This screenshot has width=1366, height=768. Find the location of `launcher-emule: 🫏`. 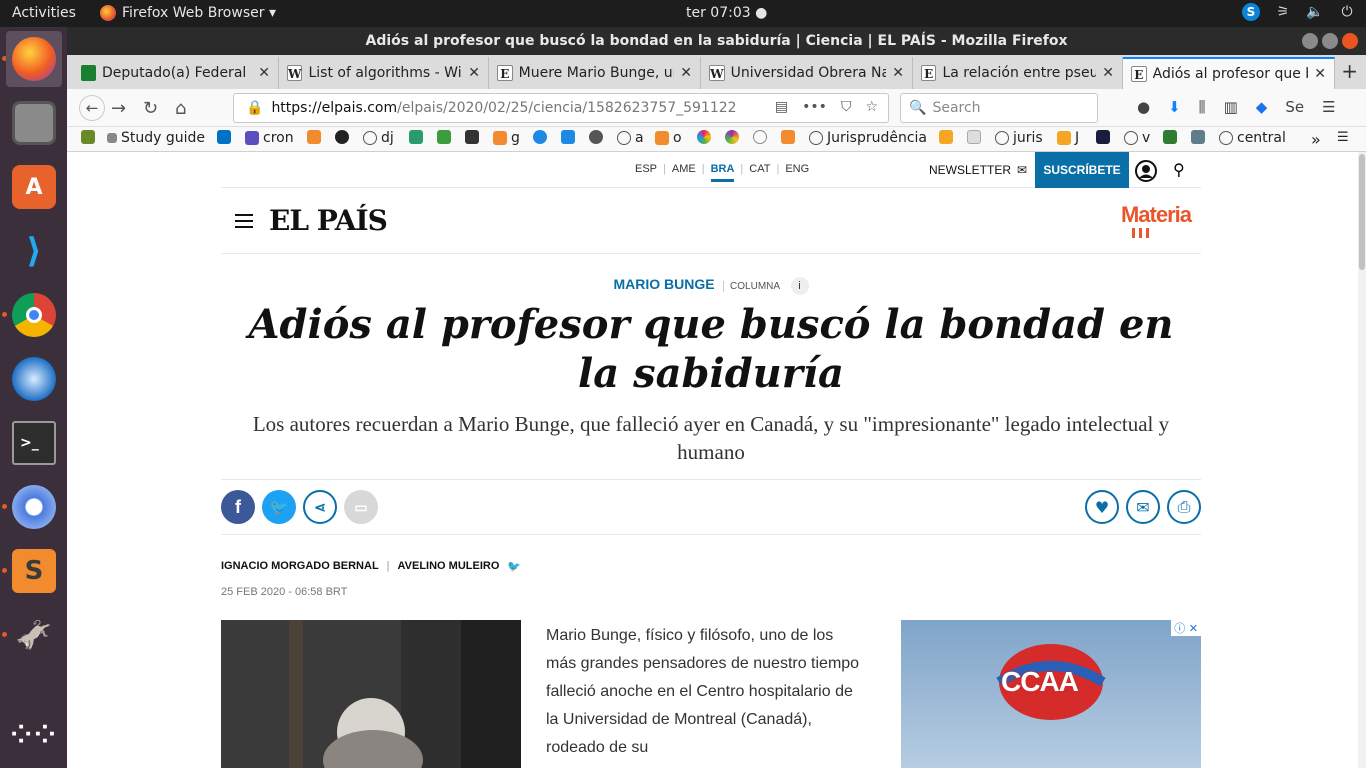

launcher-emule: 🫏 is located at coordinates (34, 635).